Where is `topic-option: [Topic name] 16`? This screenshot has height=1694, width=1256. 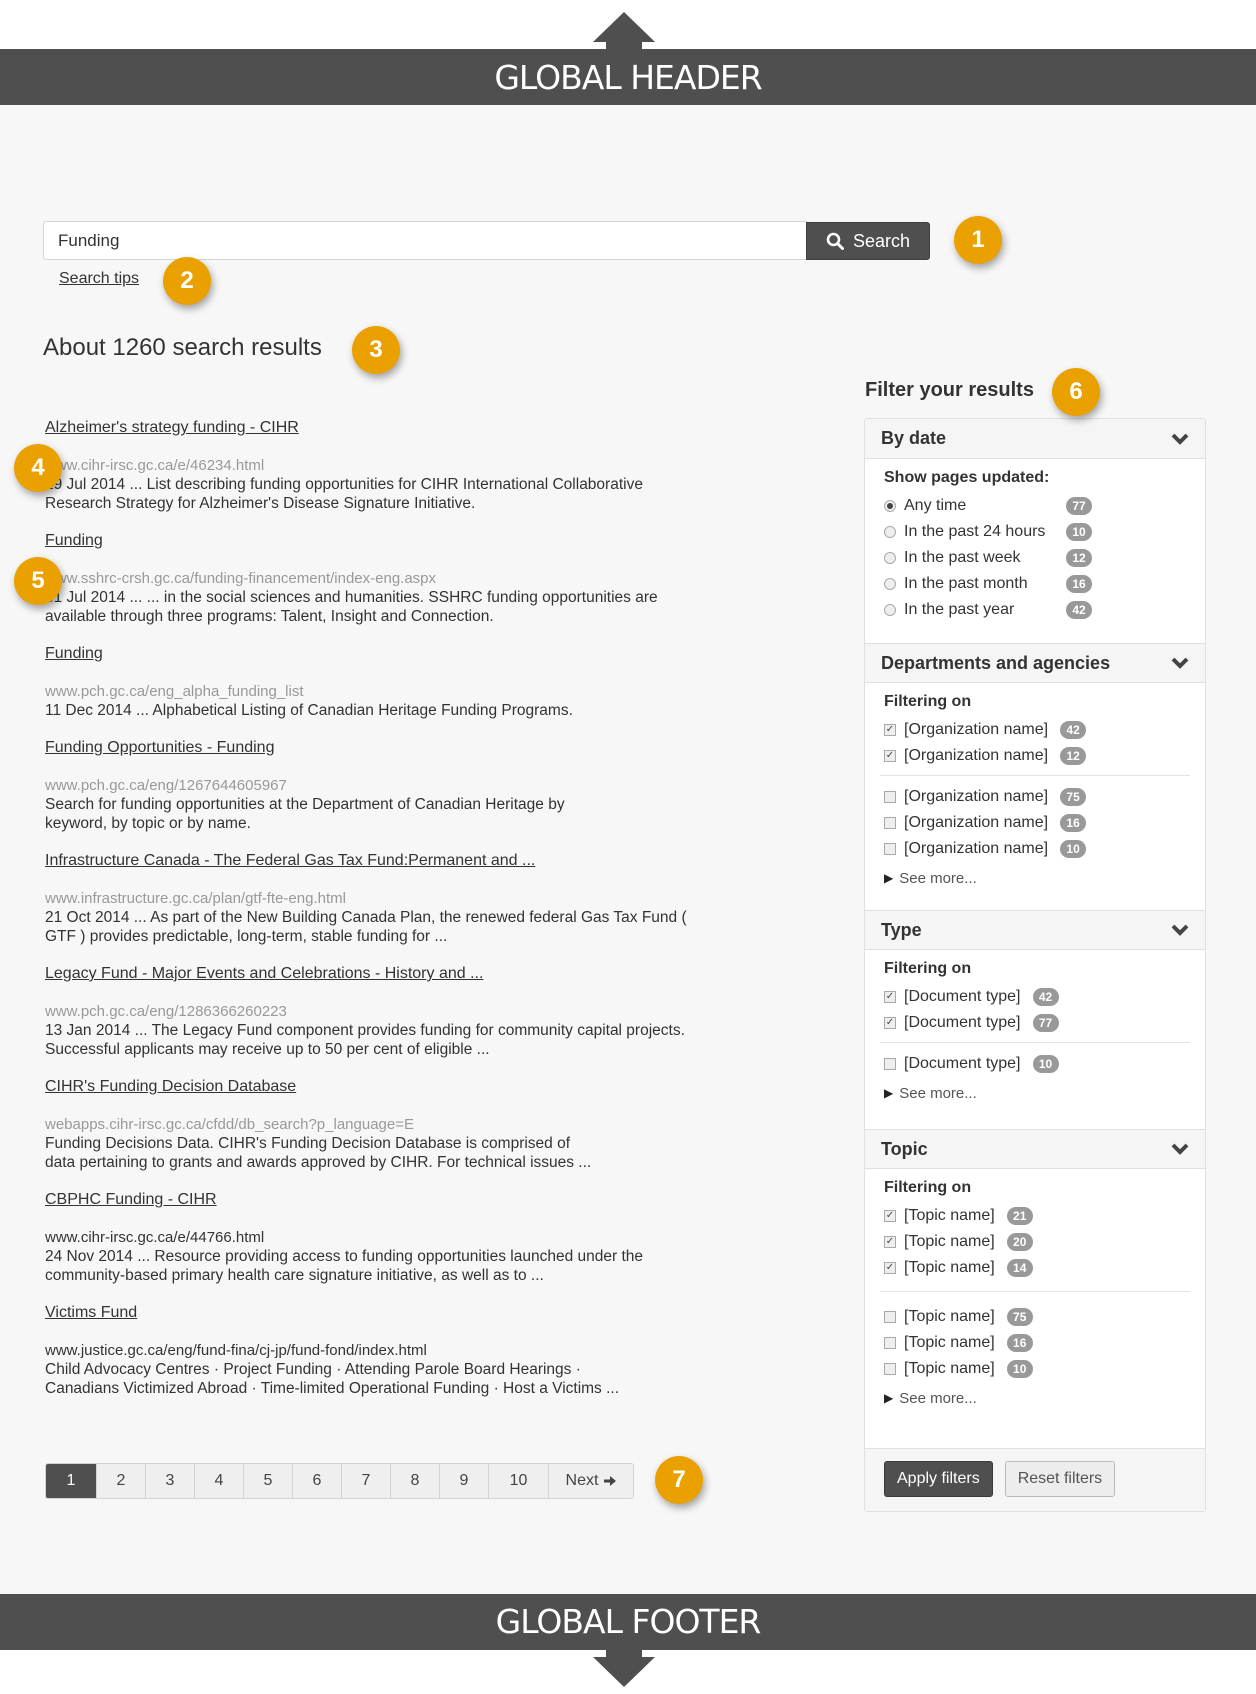 topic-option: [Topic name] 16 is located at coordinates (1035, 1343).